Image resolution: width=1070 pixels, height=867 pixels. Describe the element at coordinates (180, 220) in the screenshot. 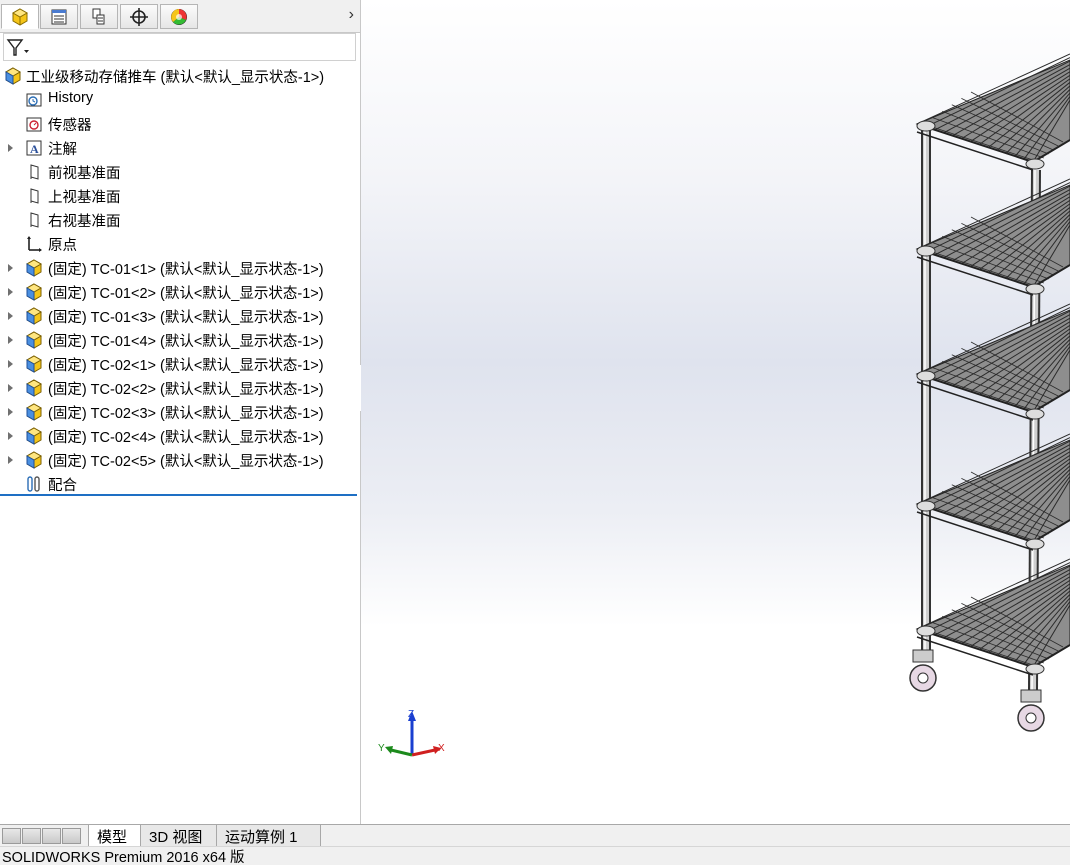

I see `tree-item: 右视基准面` at that location.